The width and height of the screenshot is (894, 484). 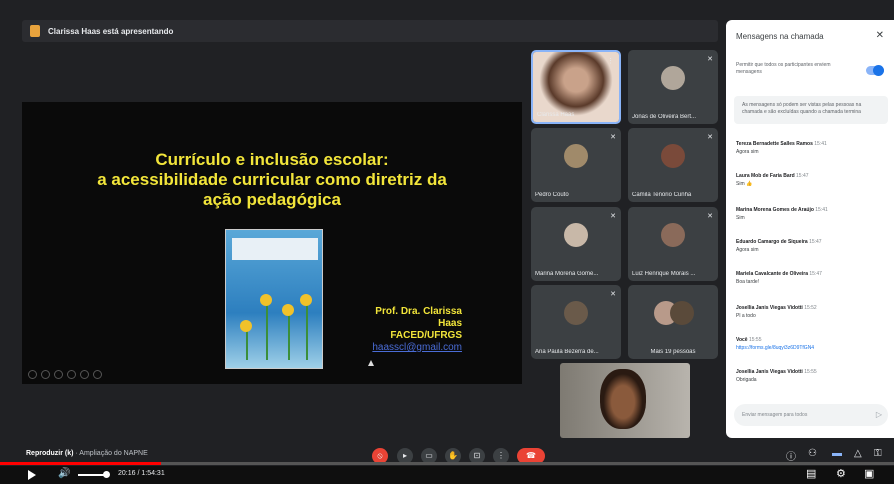 I want to click on close-icon: ✕, so click(x=880, y=35).